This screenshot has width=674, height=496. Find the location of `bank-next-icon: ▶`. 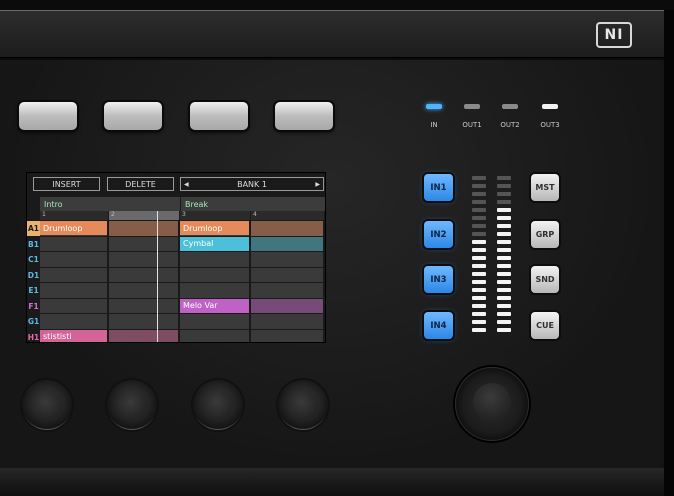

bank-next-icon: ▶ is located at coordinates (317, 184).